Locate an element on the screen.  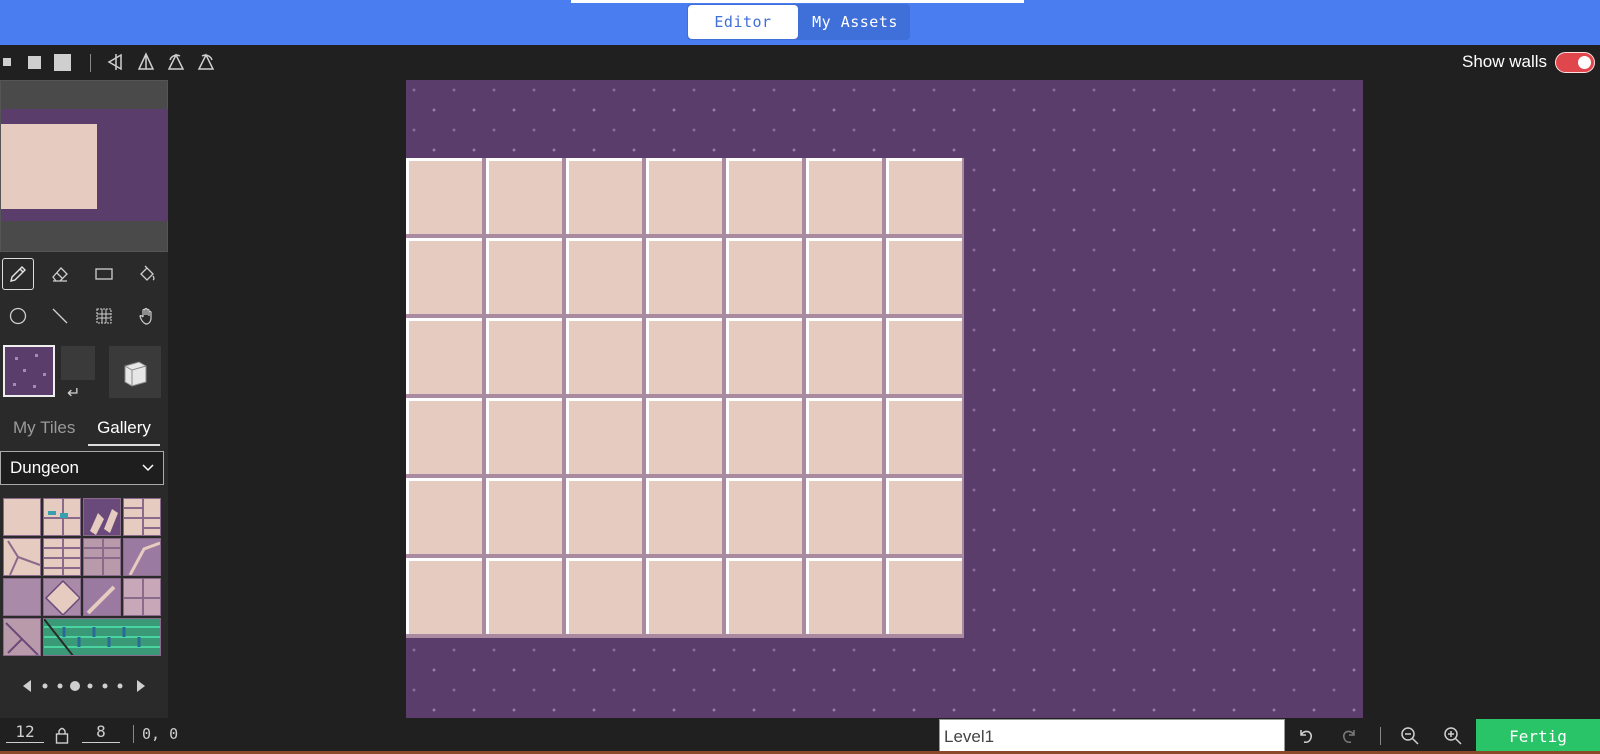
secondary-tile-swatch is located at coordinates (78, 363).